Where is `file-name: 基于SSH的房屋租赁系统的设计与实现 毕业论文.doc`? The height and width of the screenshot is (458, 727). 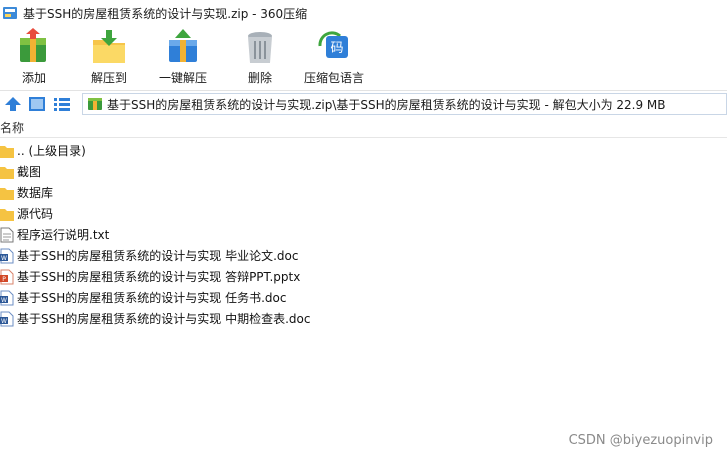
file-name: 基于SSH的房屋租赁系统的设计与实现 毕业论文.doc is located at coordinates (158, 256).